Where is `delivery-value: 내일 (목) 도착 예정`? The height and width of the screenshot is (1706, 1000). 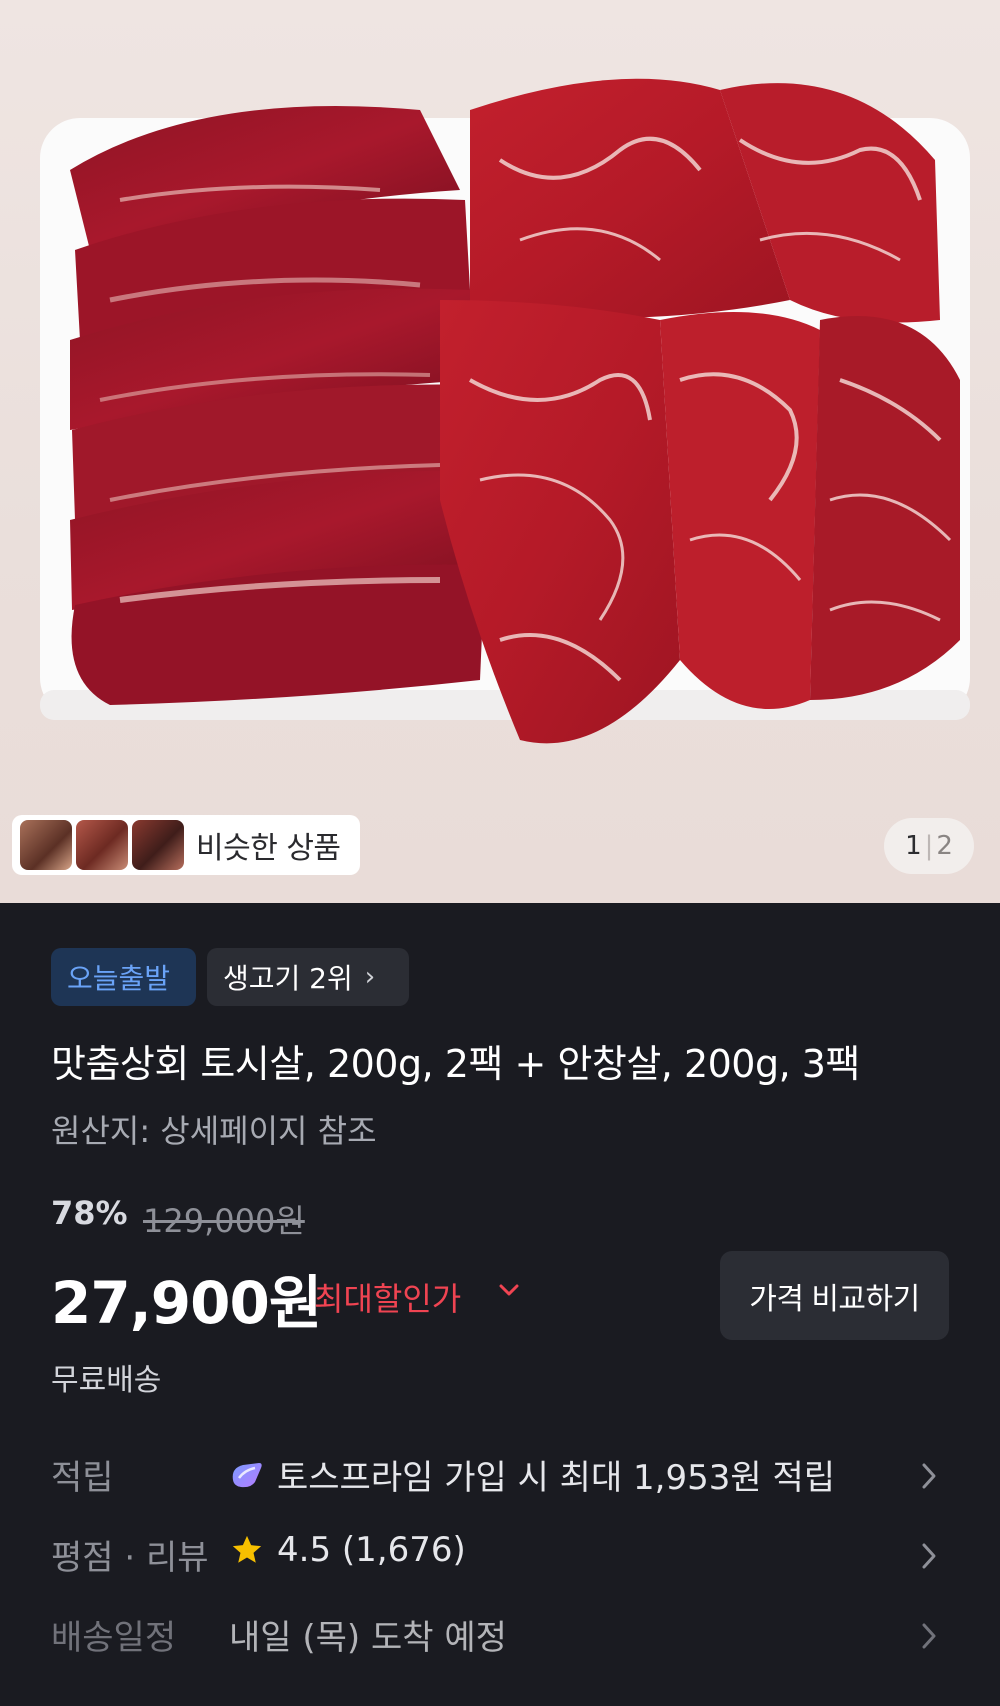
delivery-value: 내일 (목) 도착 예정 is located at coordinates (368, 1638).